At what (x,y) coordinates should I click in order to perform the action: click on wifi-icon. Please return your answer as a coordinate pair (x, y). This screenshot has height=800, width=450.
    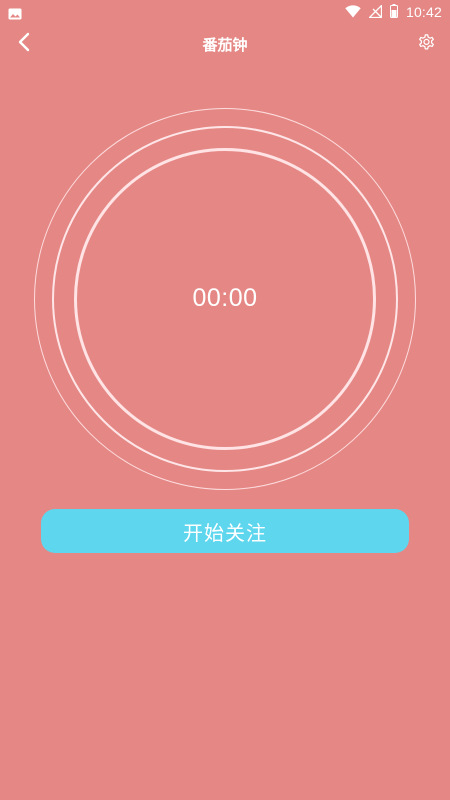
    Looking at the image, I should click on (353, 12).